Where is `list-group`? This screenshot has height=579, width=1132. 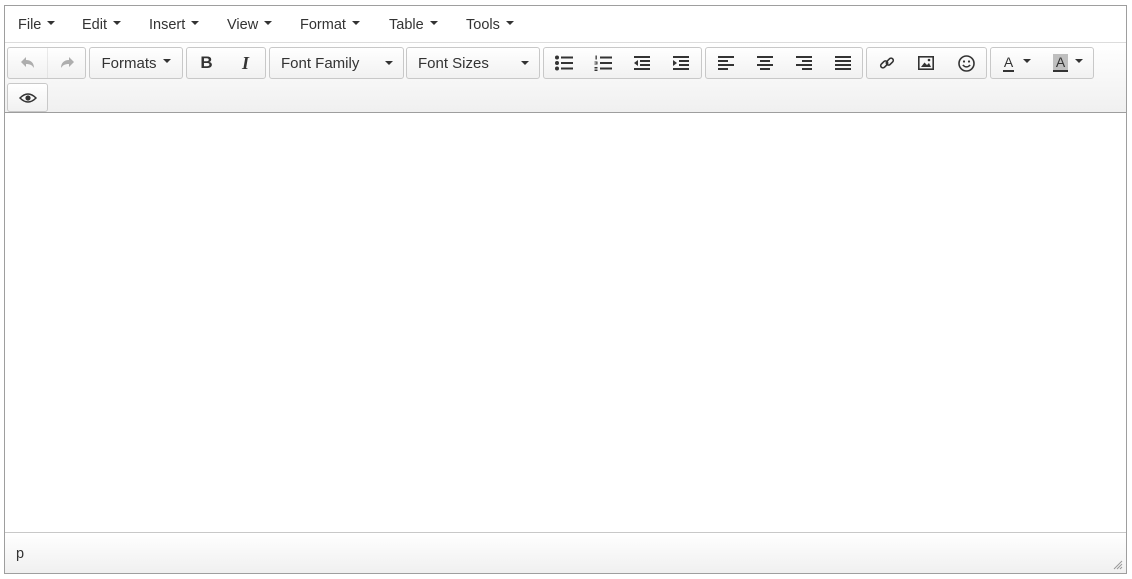 list-group is located at coordinates (622, 63).